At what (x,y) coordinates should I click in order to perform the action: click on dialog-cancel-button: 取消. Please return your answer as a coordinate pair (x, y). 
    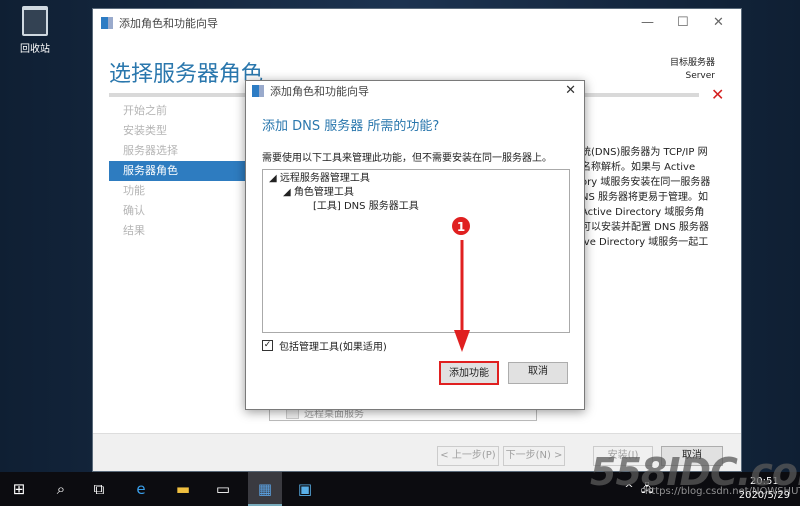
    Looking at the image, I should click on (538, 373).